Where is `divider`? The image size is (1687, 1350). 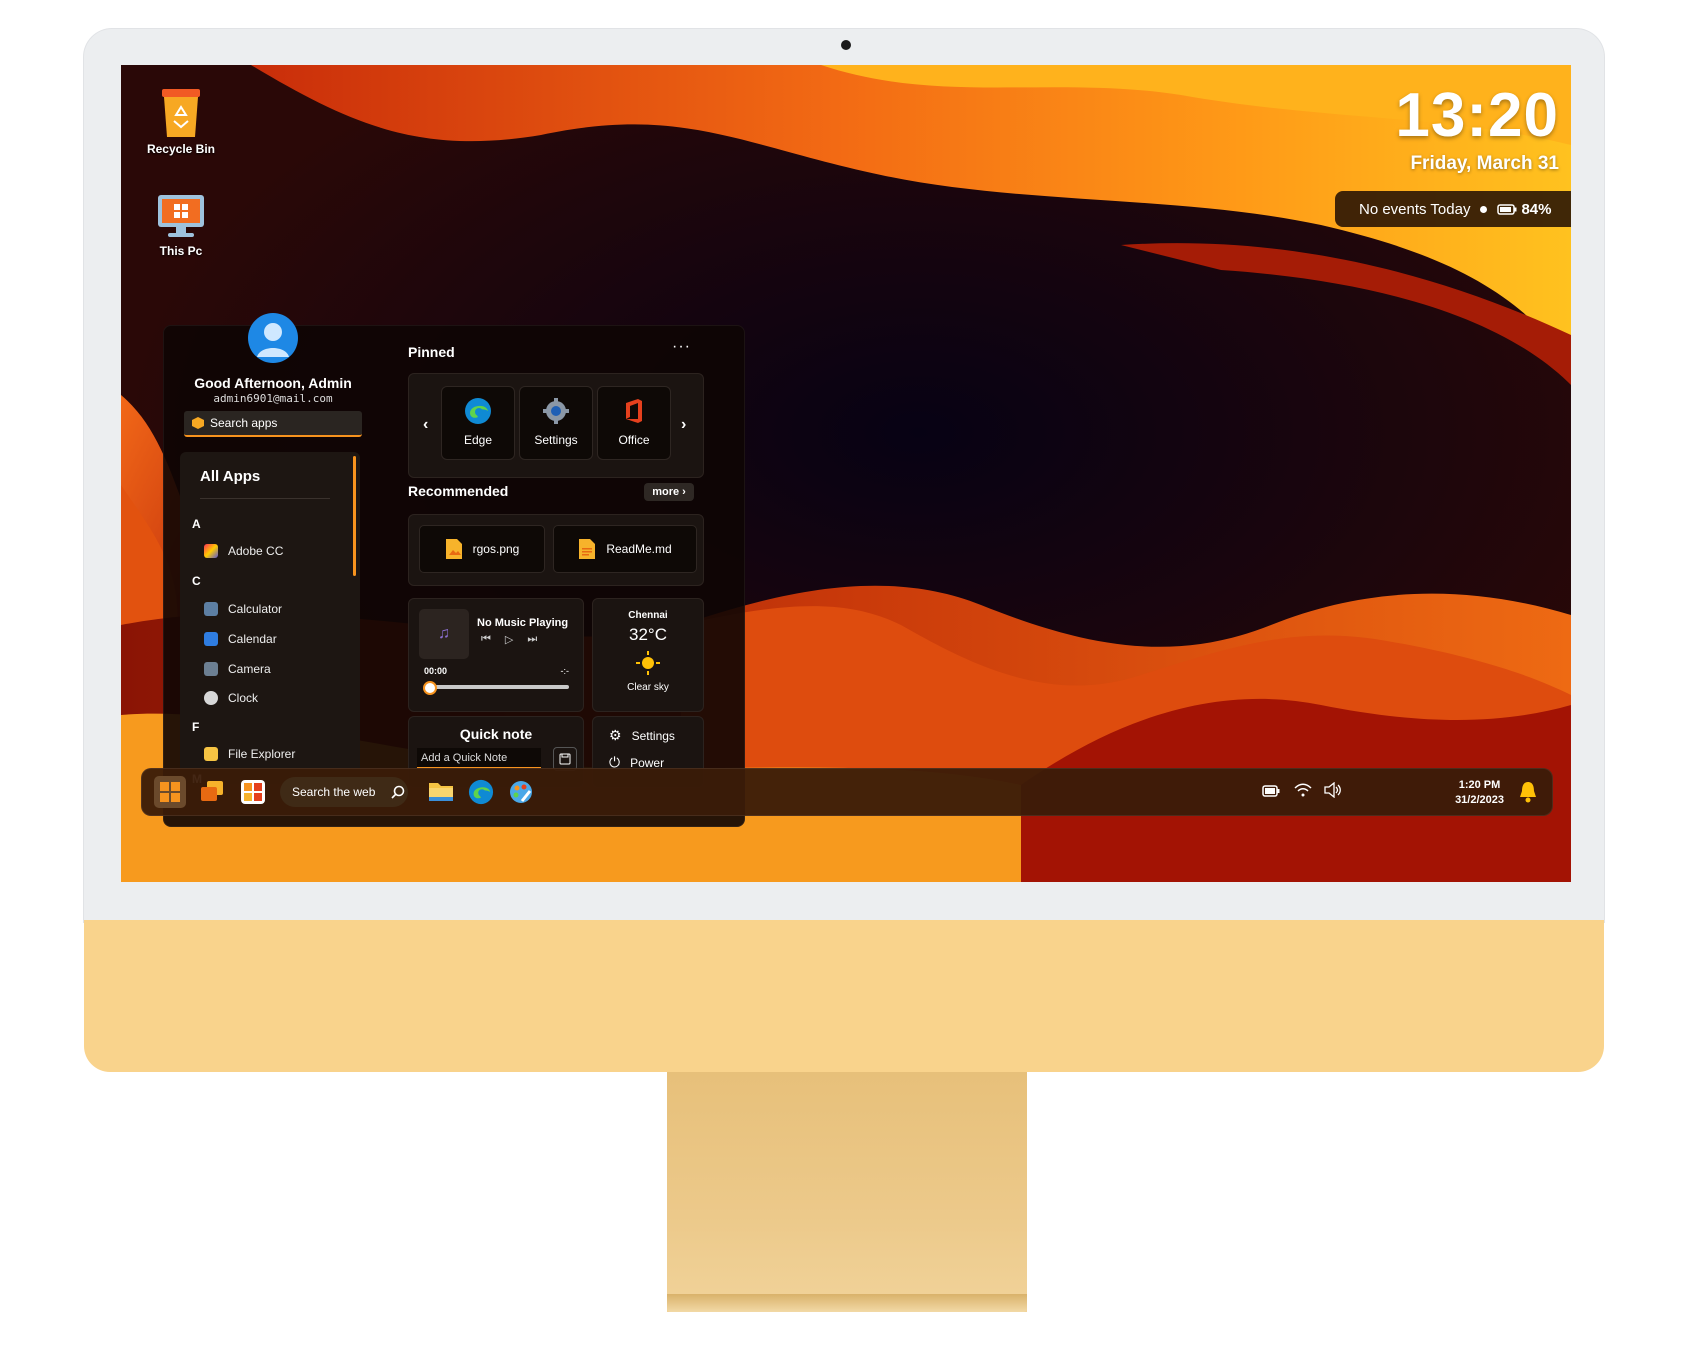 divider is located at coordinates (265, 498).